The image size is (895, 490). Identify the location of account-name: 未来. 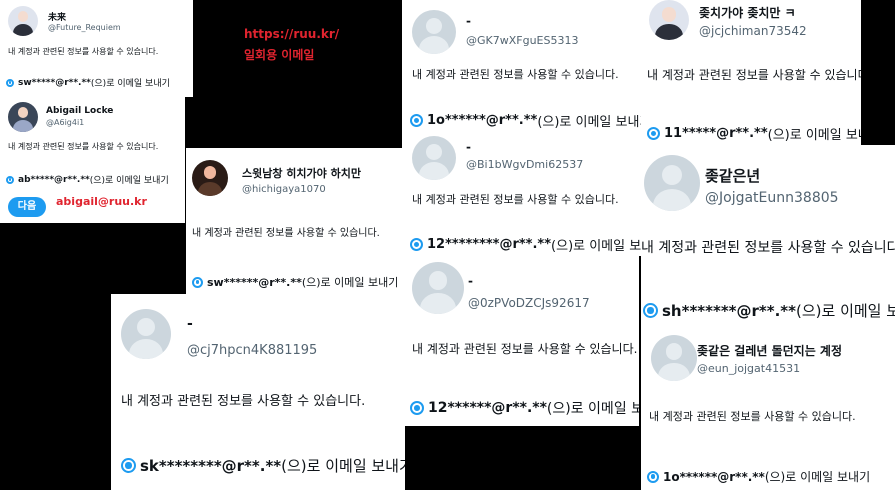
(57, 18).